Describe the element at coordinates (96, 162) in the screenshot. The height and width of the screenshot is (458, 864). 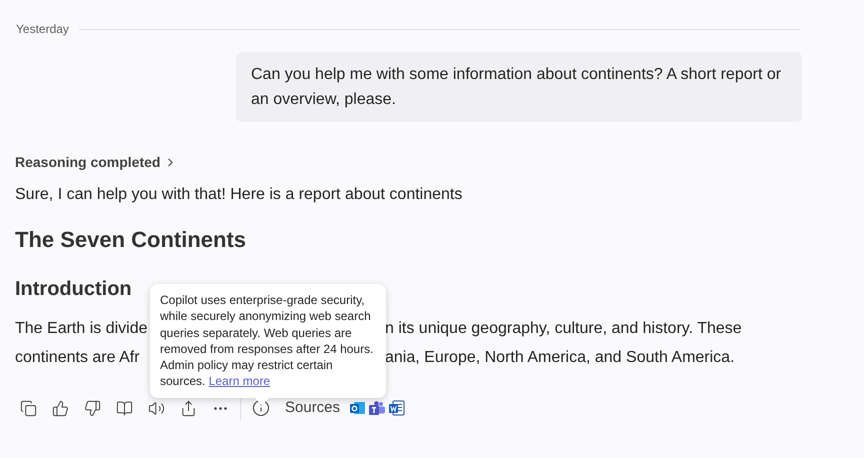
I see `reasoning-toggle: Reasoning completed` at that location.